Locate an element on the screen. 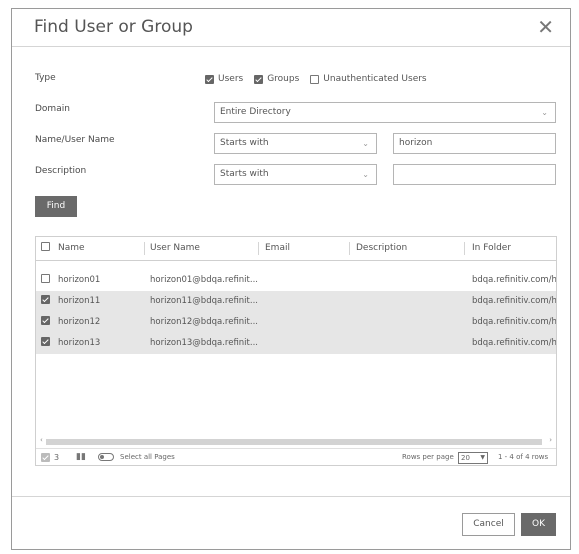  name-input-value: horizon is located at coordinates (416, 143).